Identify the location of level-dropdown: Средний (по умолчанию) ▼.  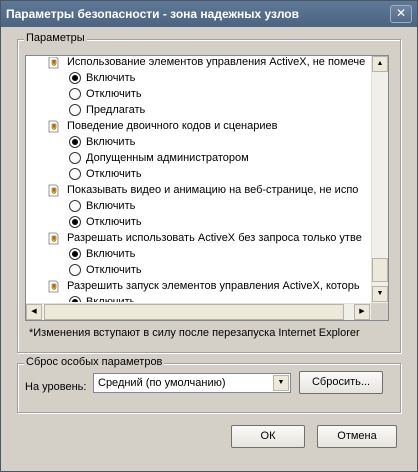
(192, 383).